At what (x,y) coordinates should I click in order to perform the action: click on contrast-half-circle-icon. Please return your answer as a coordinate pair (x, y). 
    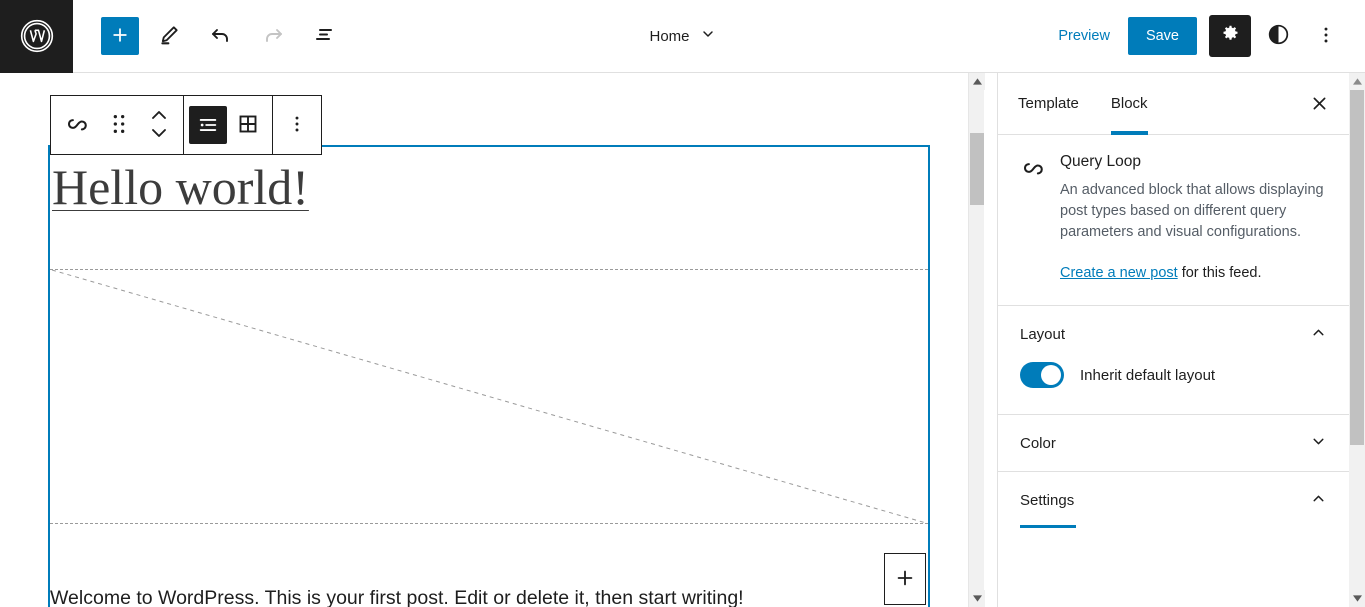
    Looking at the image, I should click on (1278, 36).